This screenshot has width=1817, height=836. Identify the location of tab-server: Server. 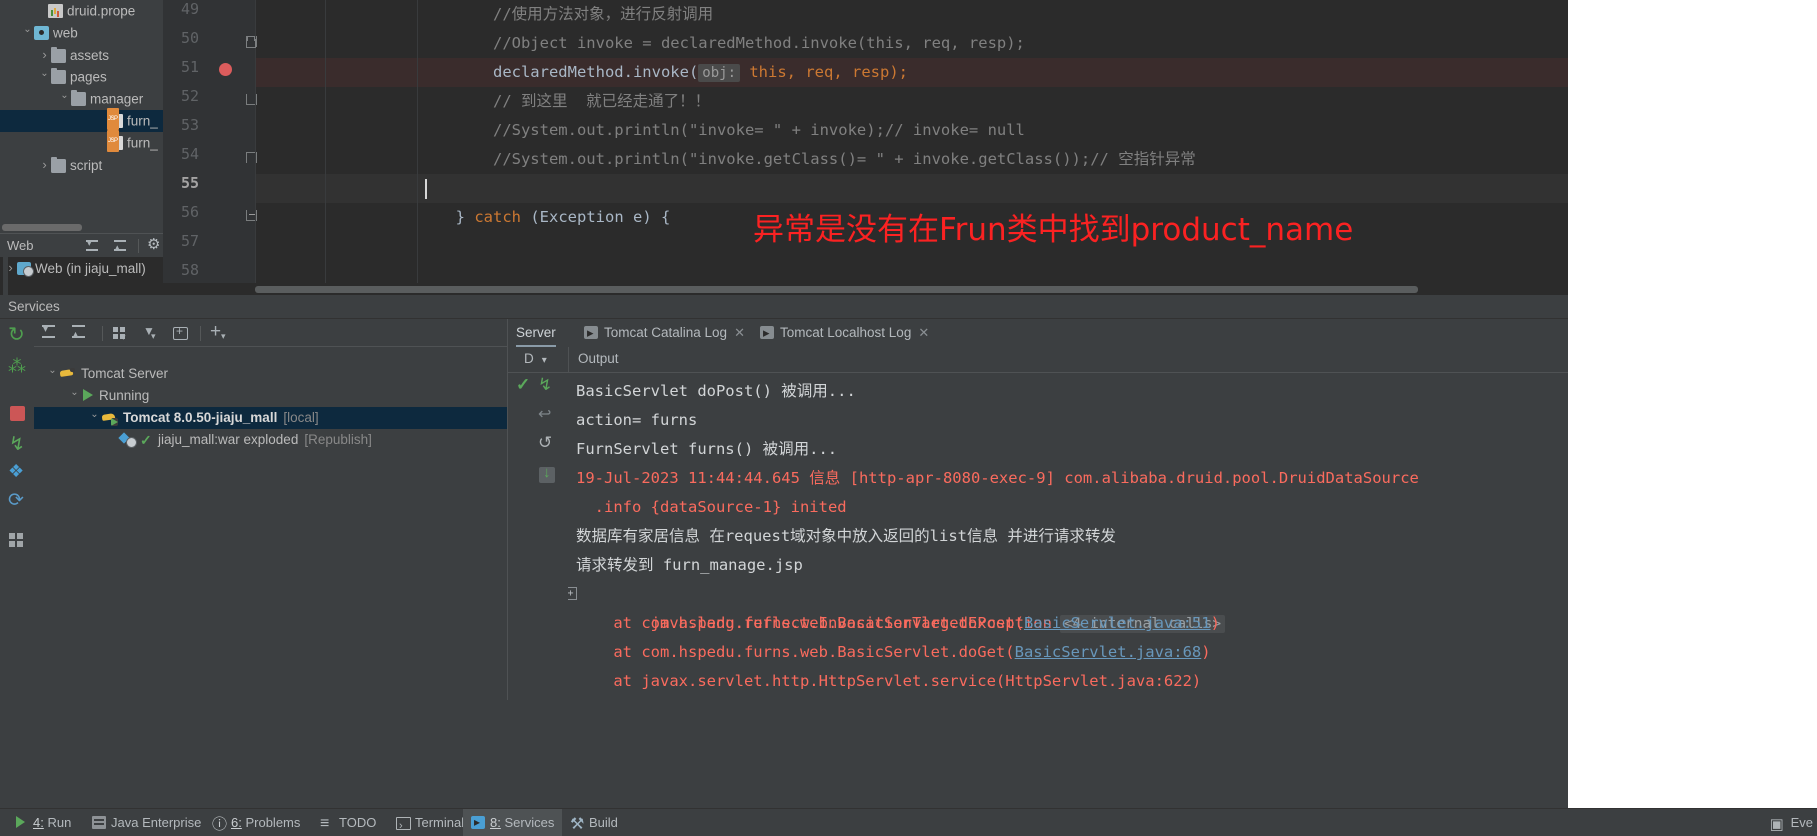
(536, 333).